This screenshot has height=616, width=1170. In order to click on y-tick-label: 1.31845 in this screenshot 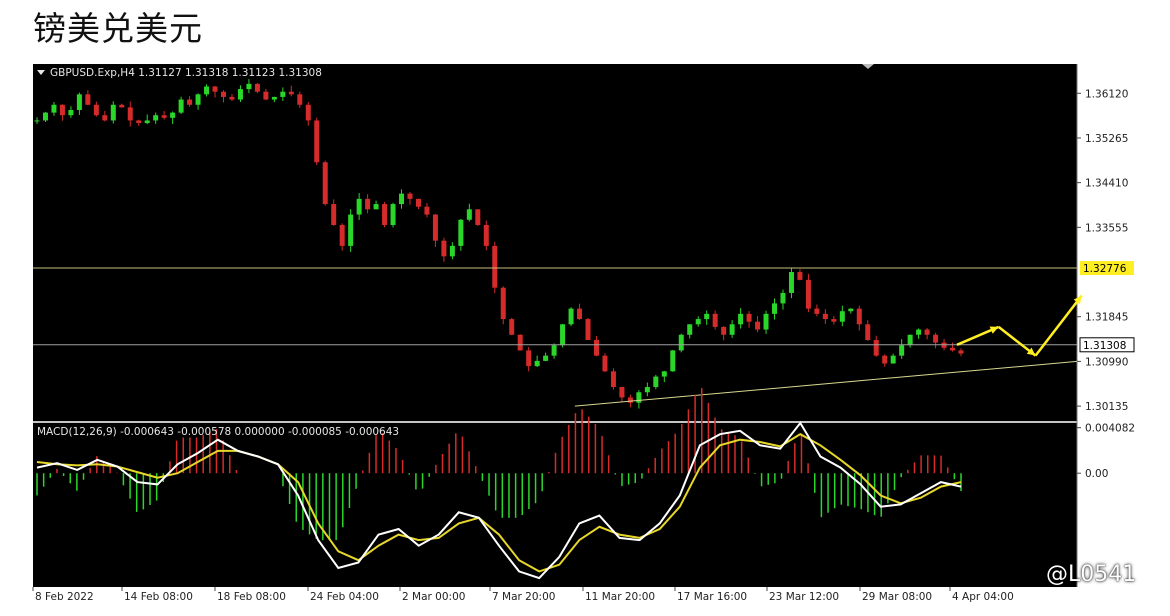, I will do `click(1106, 318)`.